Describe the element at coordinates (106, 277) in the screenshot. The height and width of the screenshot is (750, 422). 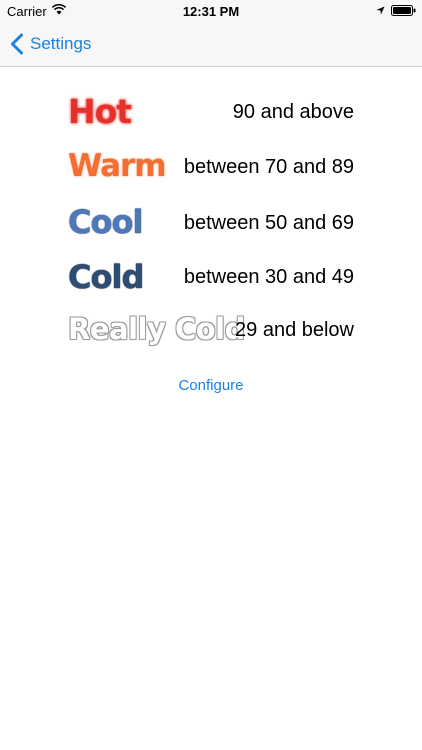
I see `temperature-name-cold: Cold` at that location.